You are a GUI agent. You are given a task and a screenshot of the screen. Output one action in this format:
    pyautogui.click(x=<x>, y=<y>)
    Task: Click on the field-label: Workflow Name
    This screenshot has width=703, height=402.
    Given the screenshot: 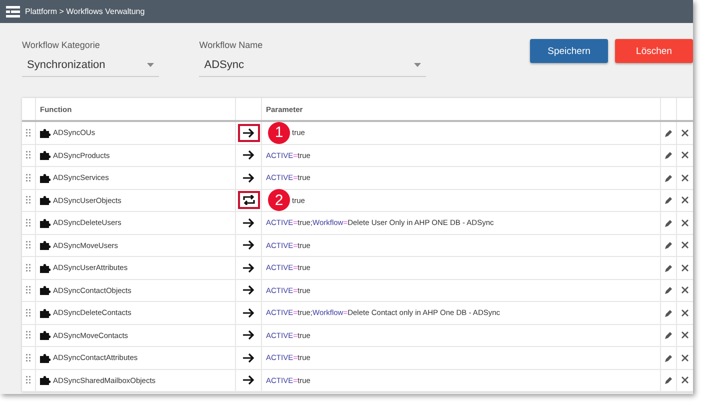 What is the action you would take?
    pyautogui.click(x=231, y=45)
    